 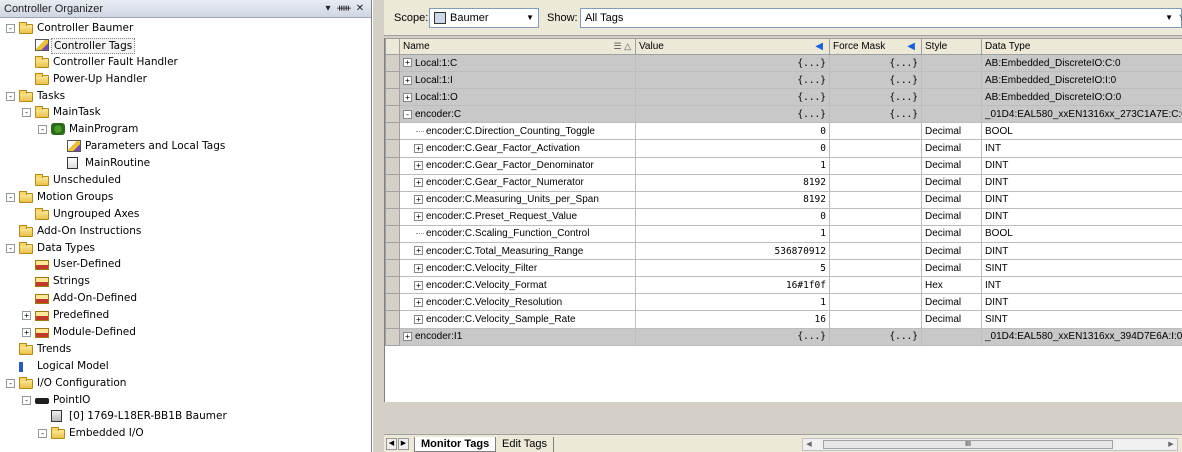 What do you see at coordinates (875, 46) in the screenshot?
I see `column-header-force-mask: Force Mask ◀` at bounding box center [875, 46].